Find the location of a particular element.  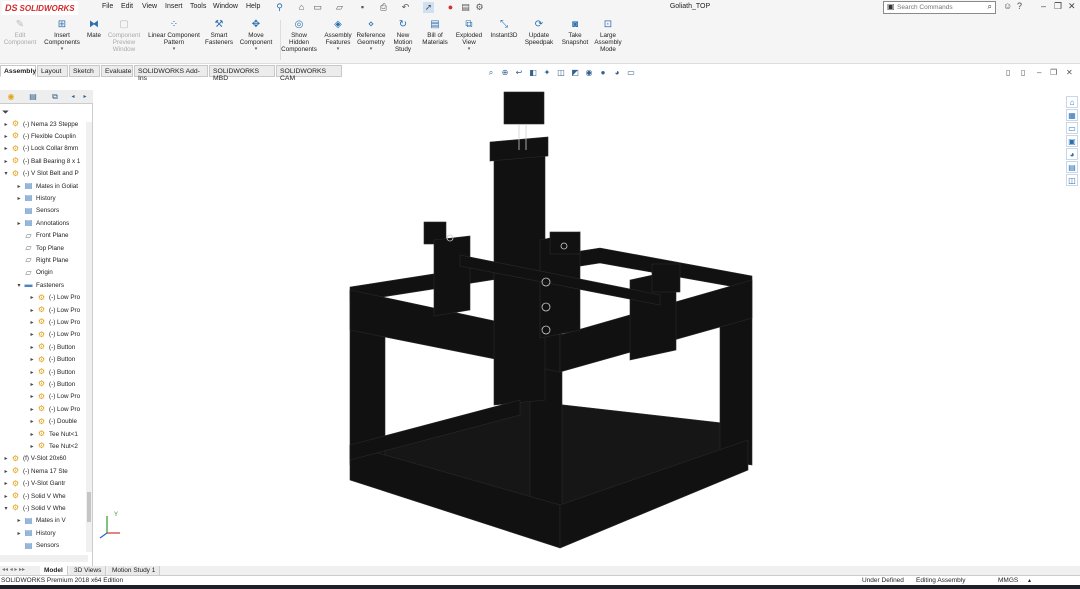

tree-item: ▱ Right Plane is located at coordinates (41, 260).